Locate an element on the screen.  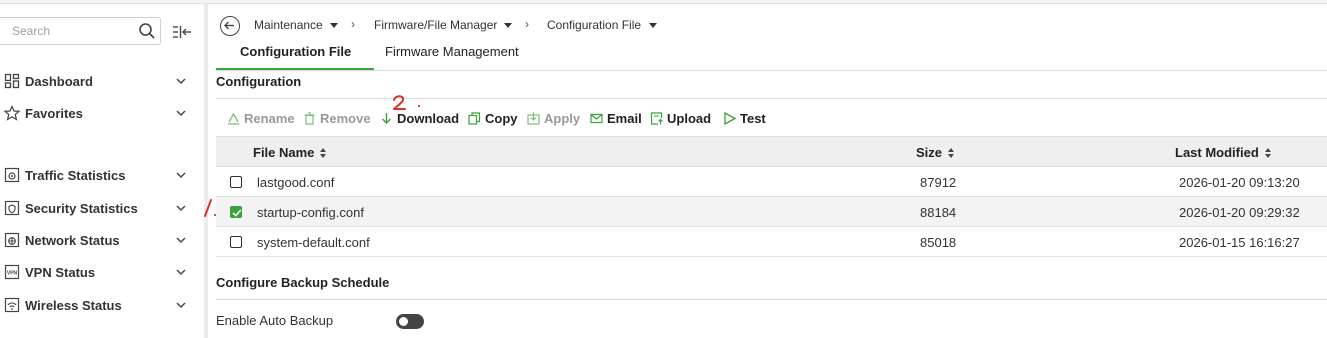
traffic-stats-icon is located at coordinates (12, 175).